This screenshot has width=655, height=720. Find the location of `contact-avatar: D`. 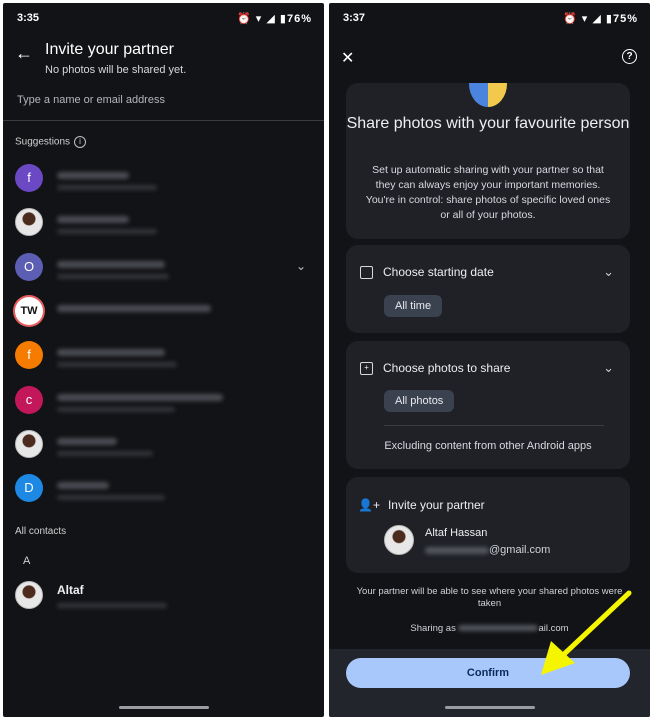

contact-avatar: D is located at coordinates (29, 488).